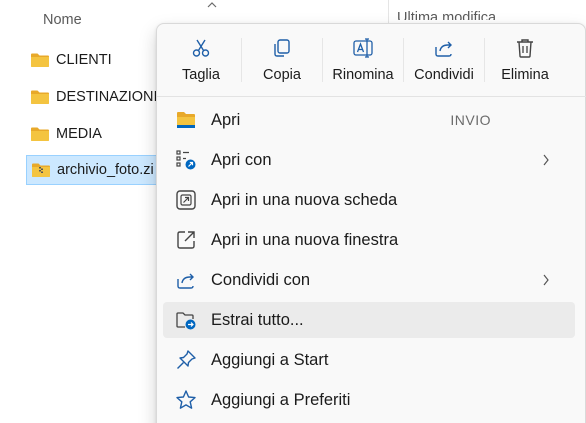  I want to click on delete-button: Elimina, so click(525, 58).